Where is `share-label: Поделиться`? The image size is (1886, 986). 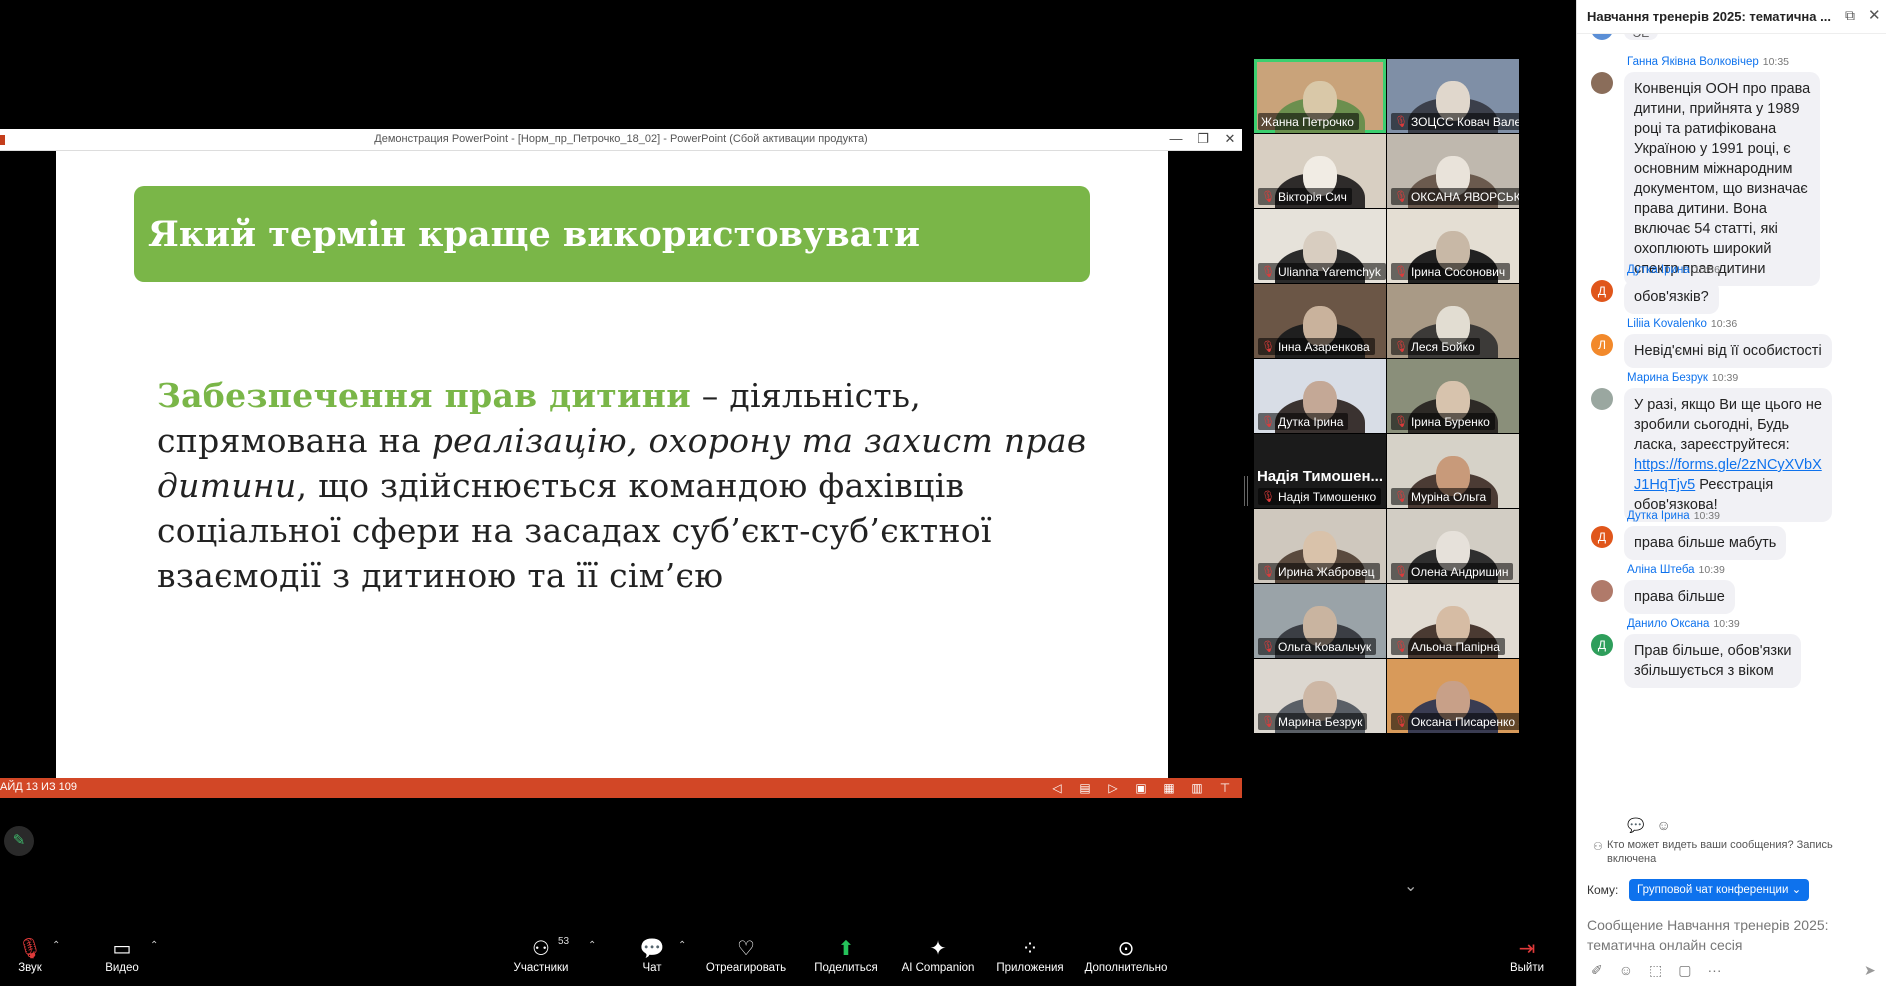 share-label: Поделиться is located at coordinates (846, 968).